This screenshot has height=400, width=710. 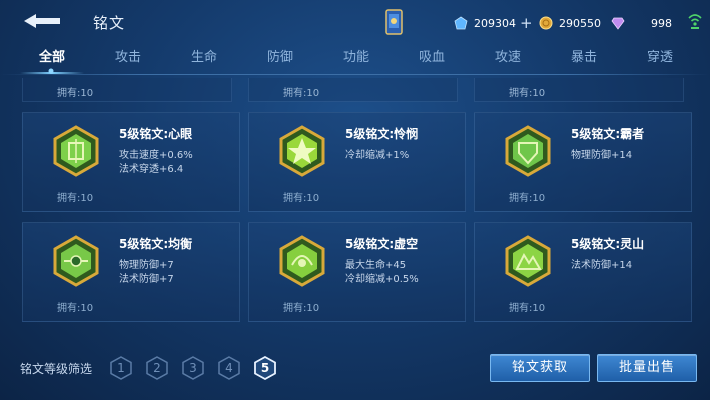 What do you see at coordinates (109, 23) in the screenshot?
I see `page-title: 铭文` at bounding box center [109, 23].